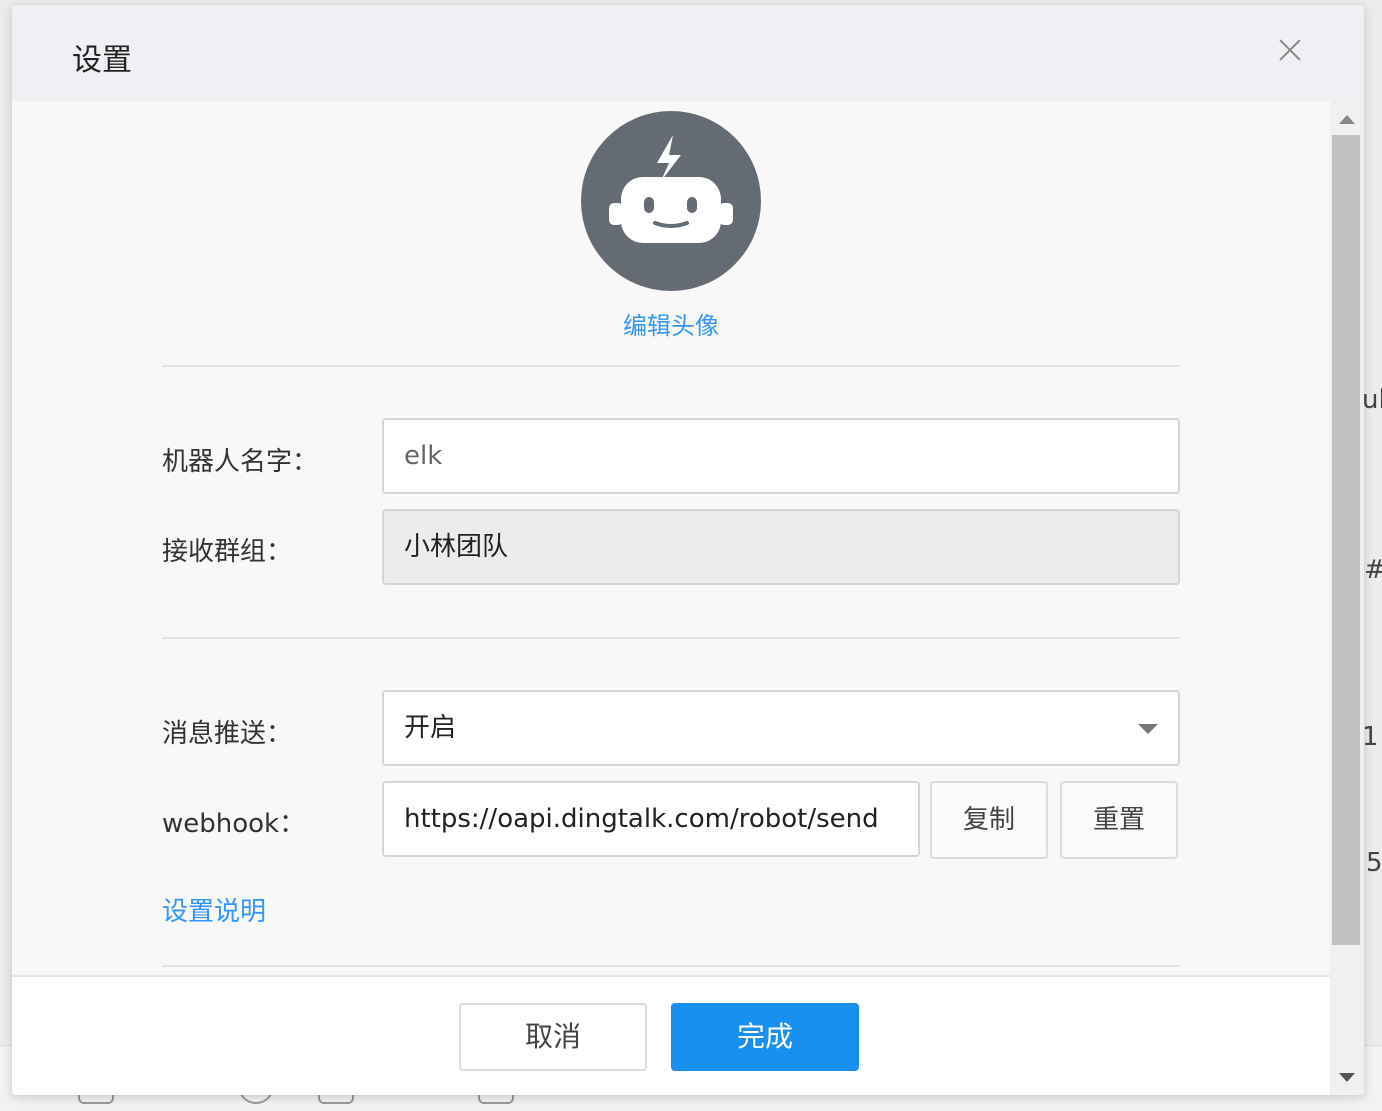 The width and height of the screenshot is (1382, 1111). Describe the element at coordinates (553, 1037) in the screenshot. I see `cancel-button: 取消` at that location.